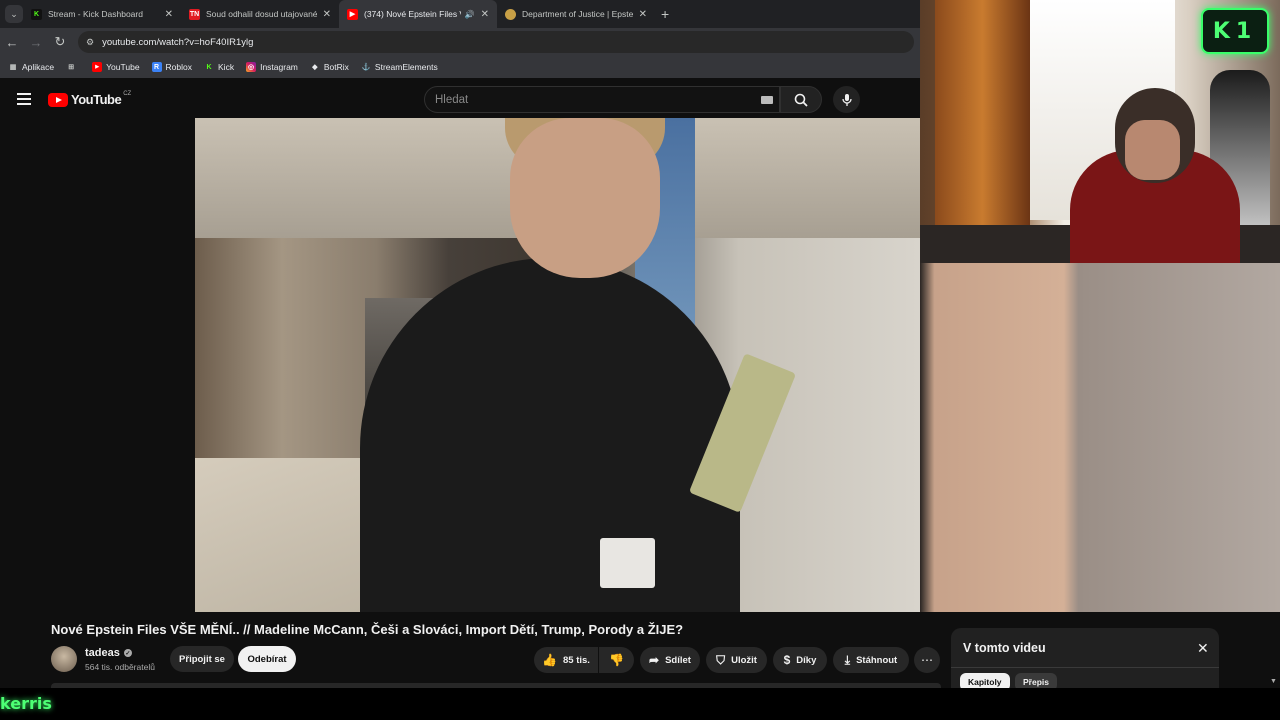 The image size is (1280, 720). What do you see at coordinates (847, 659) in the screenshot?
I see `download-icon: ⤓` at bounding box center [847, 659].